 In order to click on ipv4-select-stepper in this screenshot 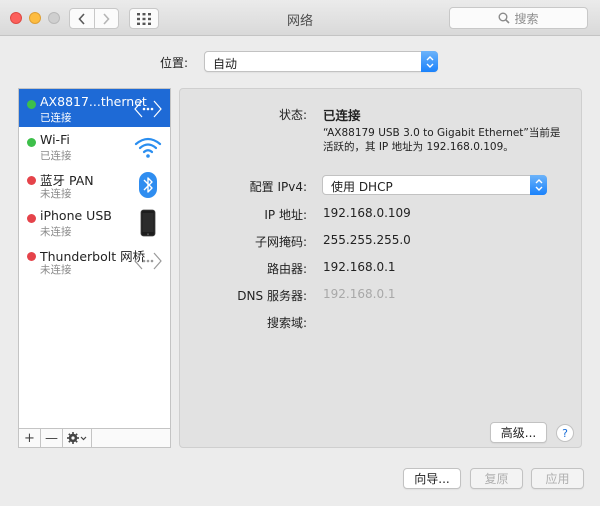, I will do `click(538, 185)`.